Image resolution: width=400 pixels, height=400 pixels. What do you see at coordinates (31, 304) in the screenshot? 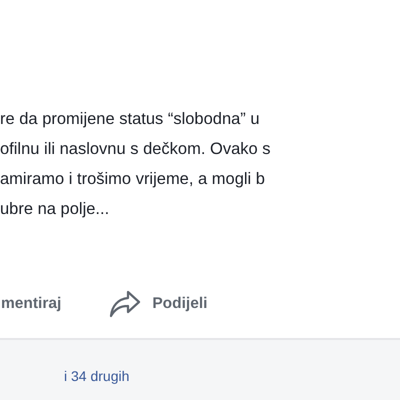
I see `comment-button: mentiraj` at bounding box center [31, 304].